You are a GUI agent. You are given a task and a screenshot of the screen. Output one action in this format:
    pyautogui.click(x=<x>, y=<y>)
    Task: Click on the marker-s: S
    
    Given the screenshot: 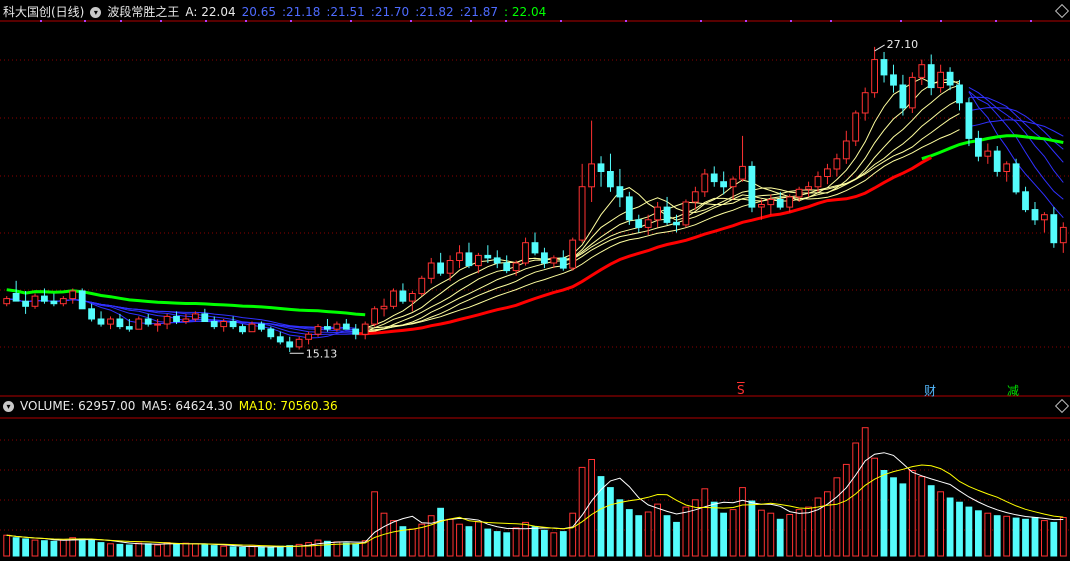 What is the action you would take?
    pyautogui.click(x=741, y=390)
    